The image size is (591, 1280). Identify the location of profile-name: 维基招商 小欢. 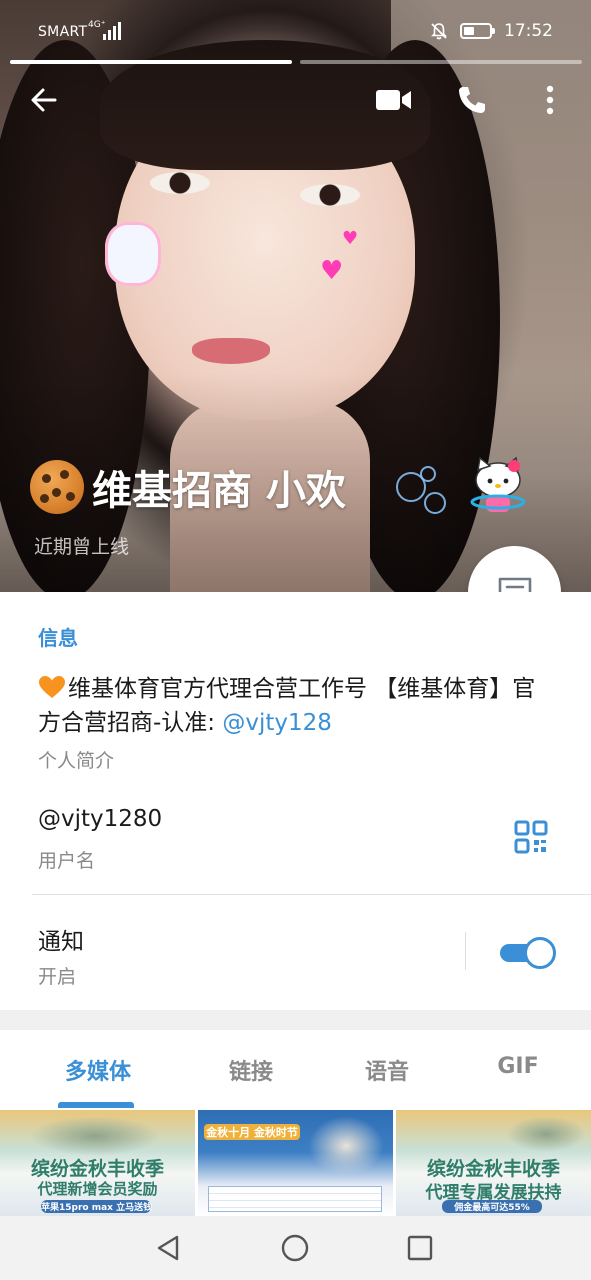
(219, 491).